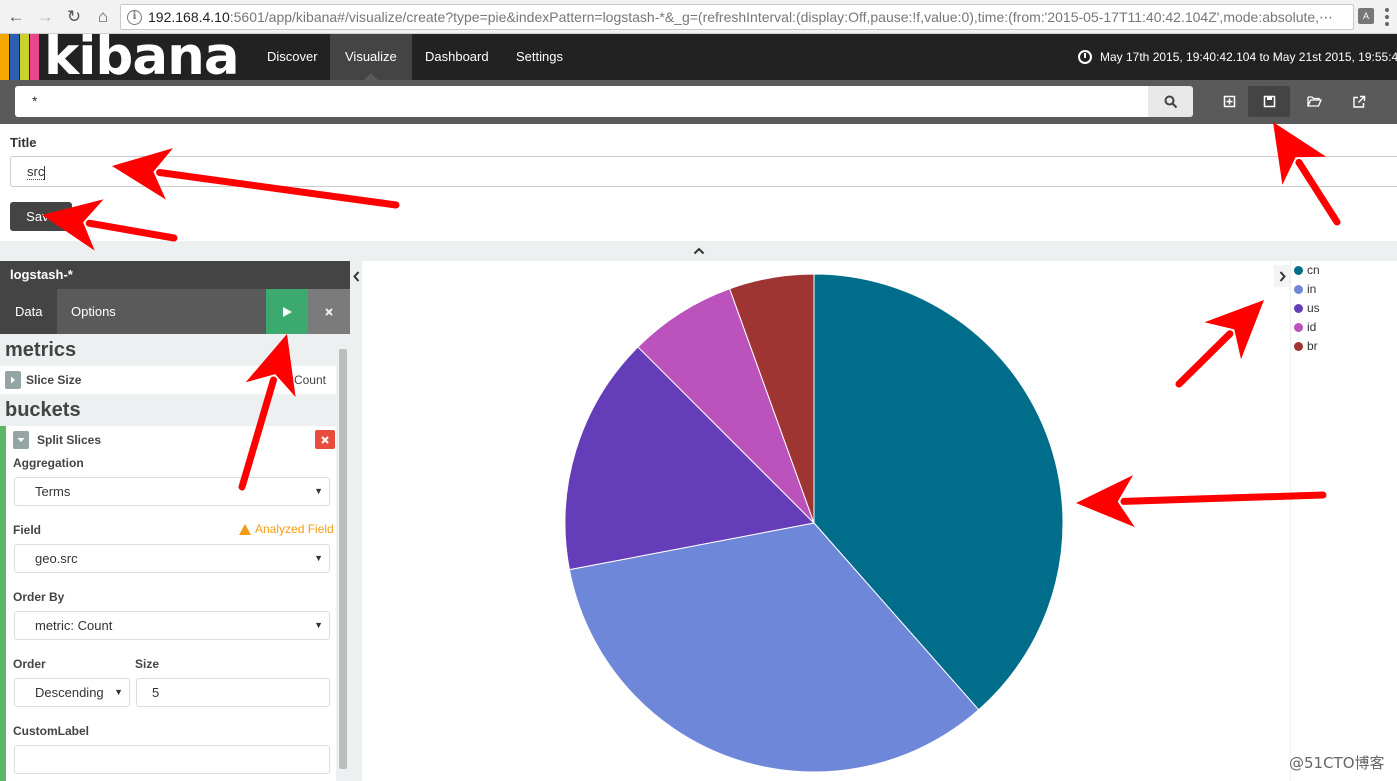  I want to click on info-icon: i, so click(134, 17).